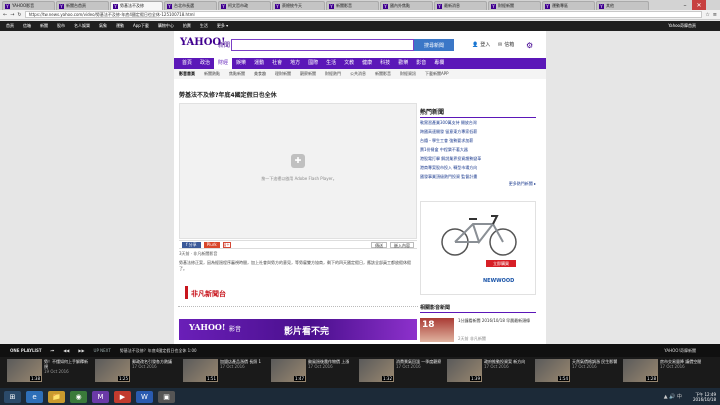  What do you see at coordinates (331, 63) in the screenshot?
I see `category-tab: 生活` at bounding box center [331, 63].